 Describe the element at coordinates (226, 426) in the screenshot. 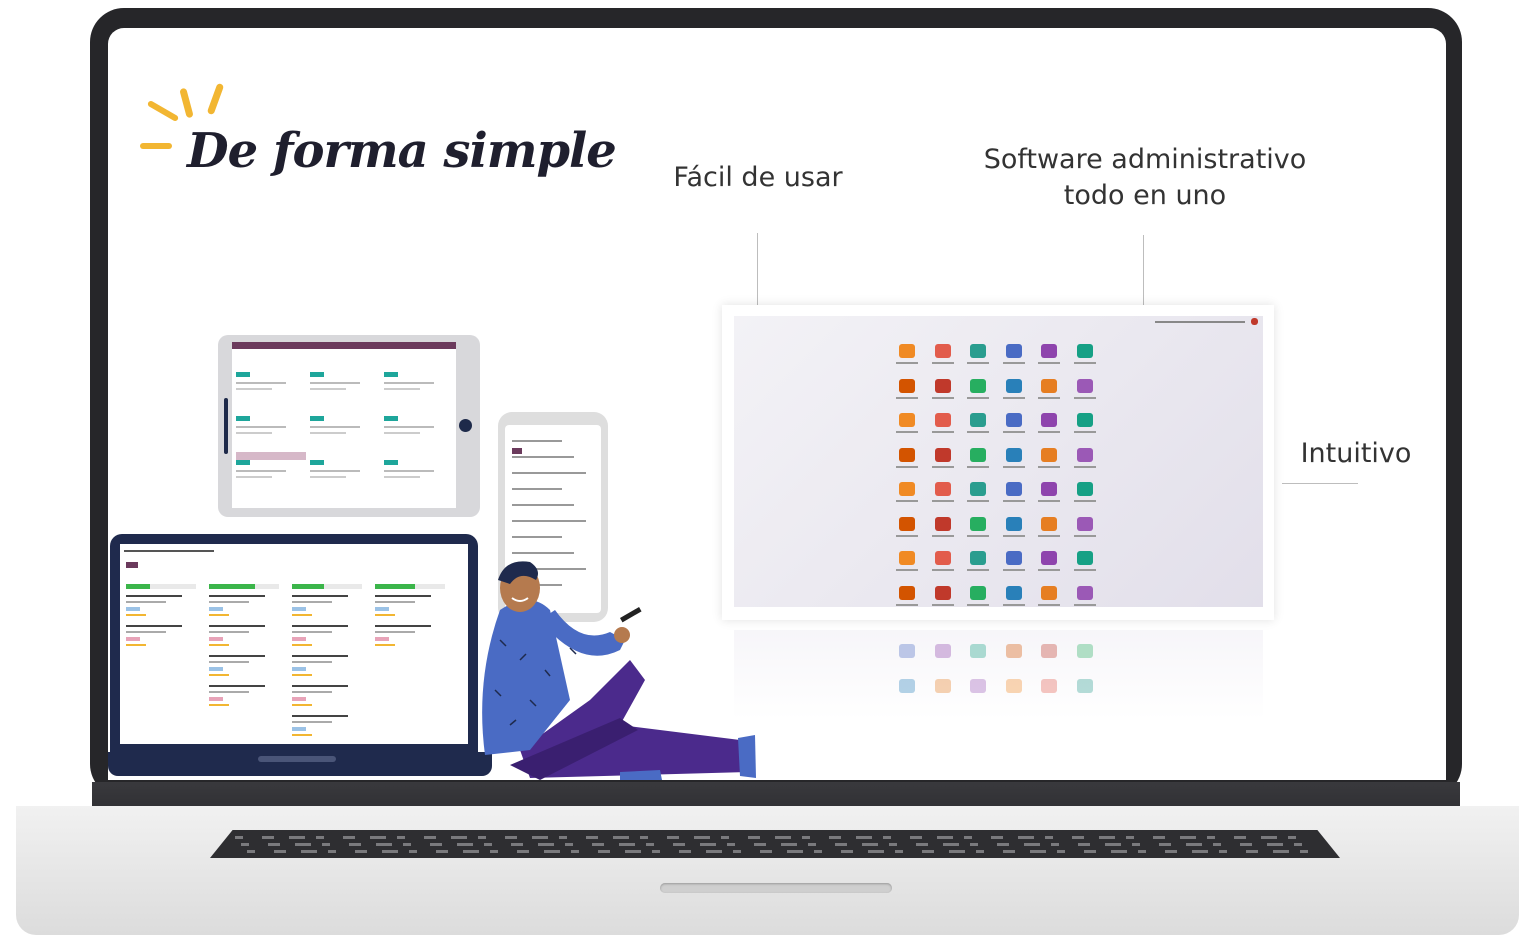

I see `tablet-button` at that location.